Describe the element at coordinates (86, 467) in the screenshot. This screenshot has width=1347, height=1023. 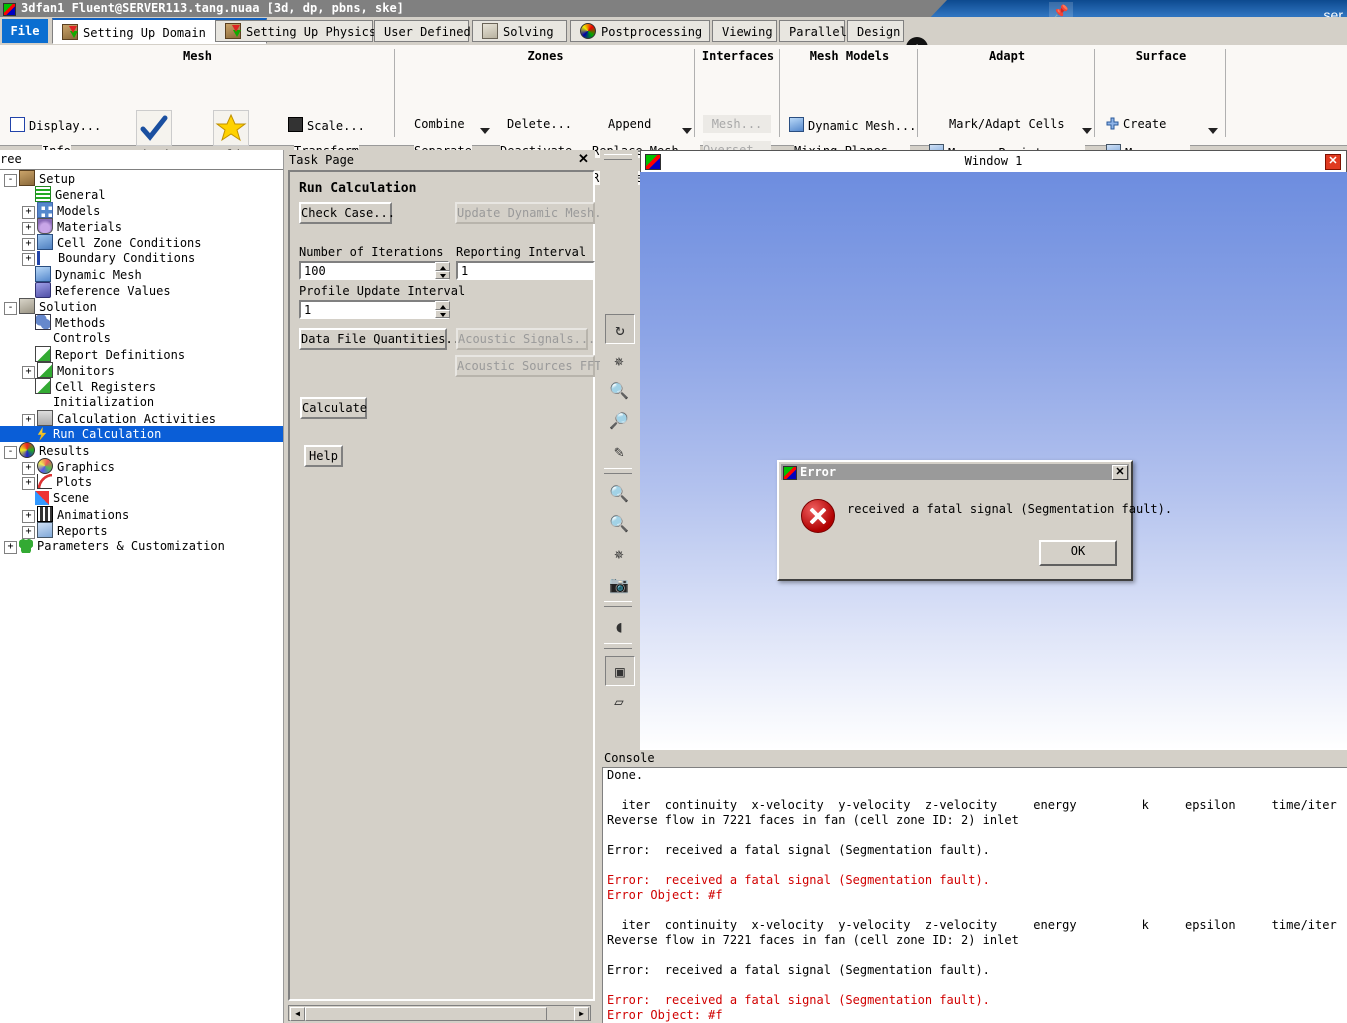
I see `tree-item-label: Graphics` at that location.